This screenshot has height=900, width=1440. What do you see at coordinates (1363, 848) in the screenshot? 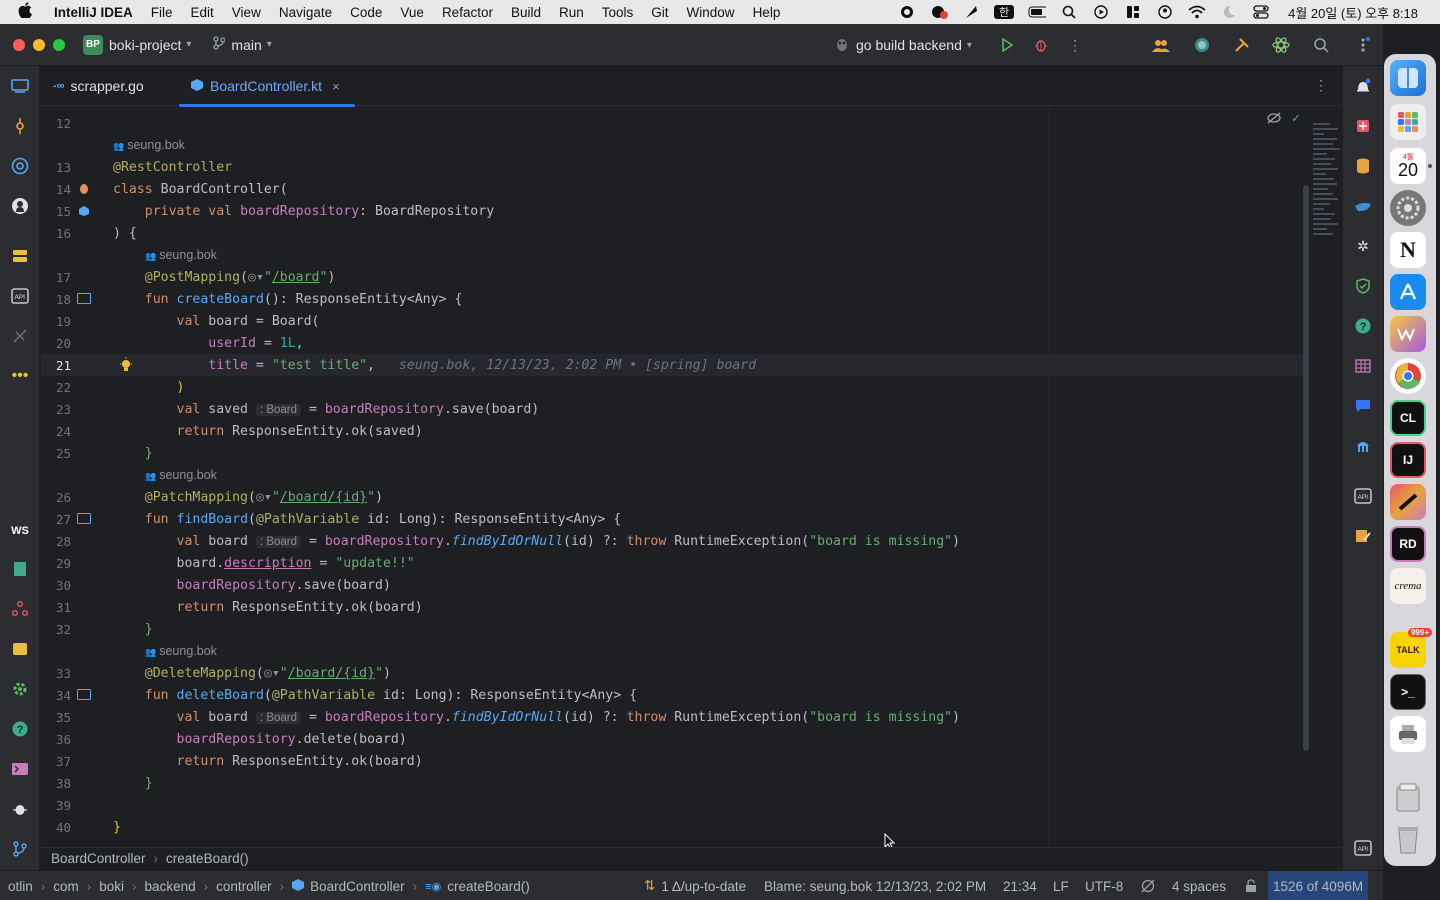
I see `api-panel-bottom-icon: API` at bounding box center [1363, 848].